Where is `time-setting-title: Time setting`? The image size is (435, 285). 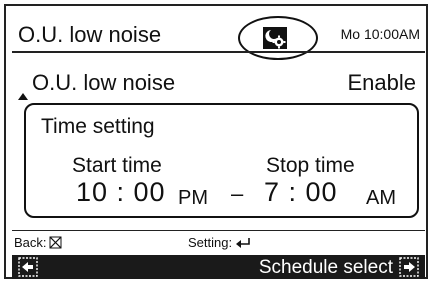 time-setting-title: Time setting is located at coordinates (98, 126).